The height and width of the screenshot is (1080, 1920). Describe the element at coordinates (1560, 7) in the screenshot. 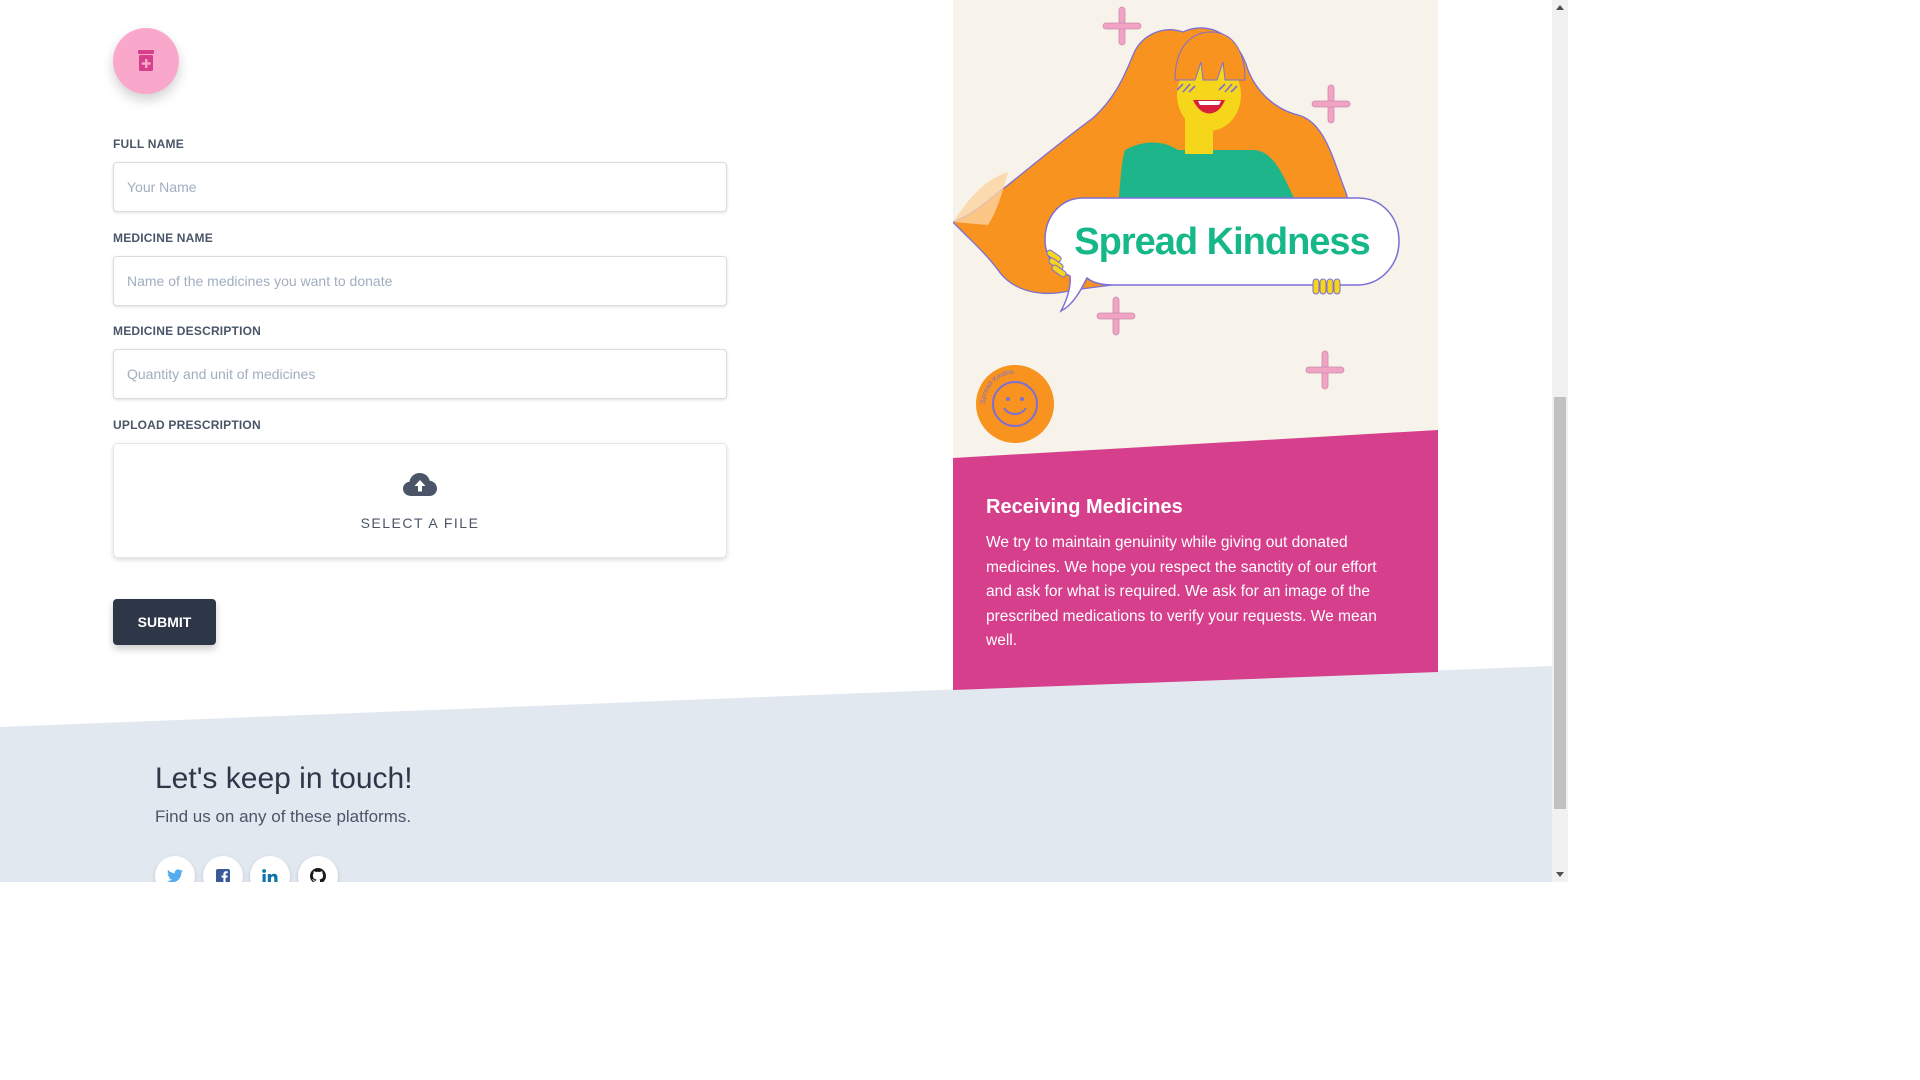

I see `scroll-up-arrow-icon` at that location.